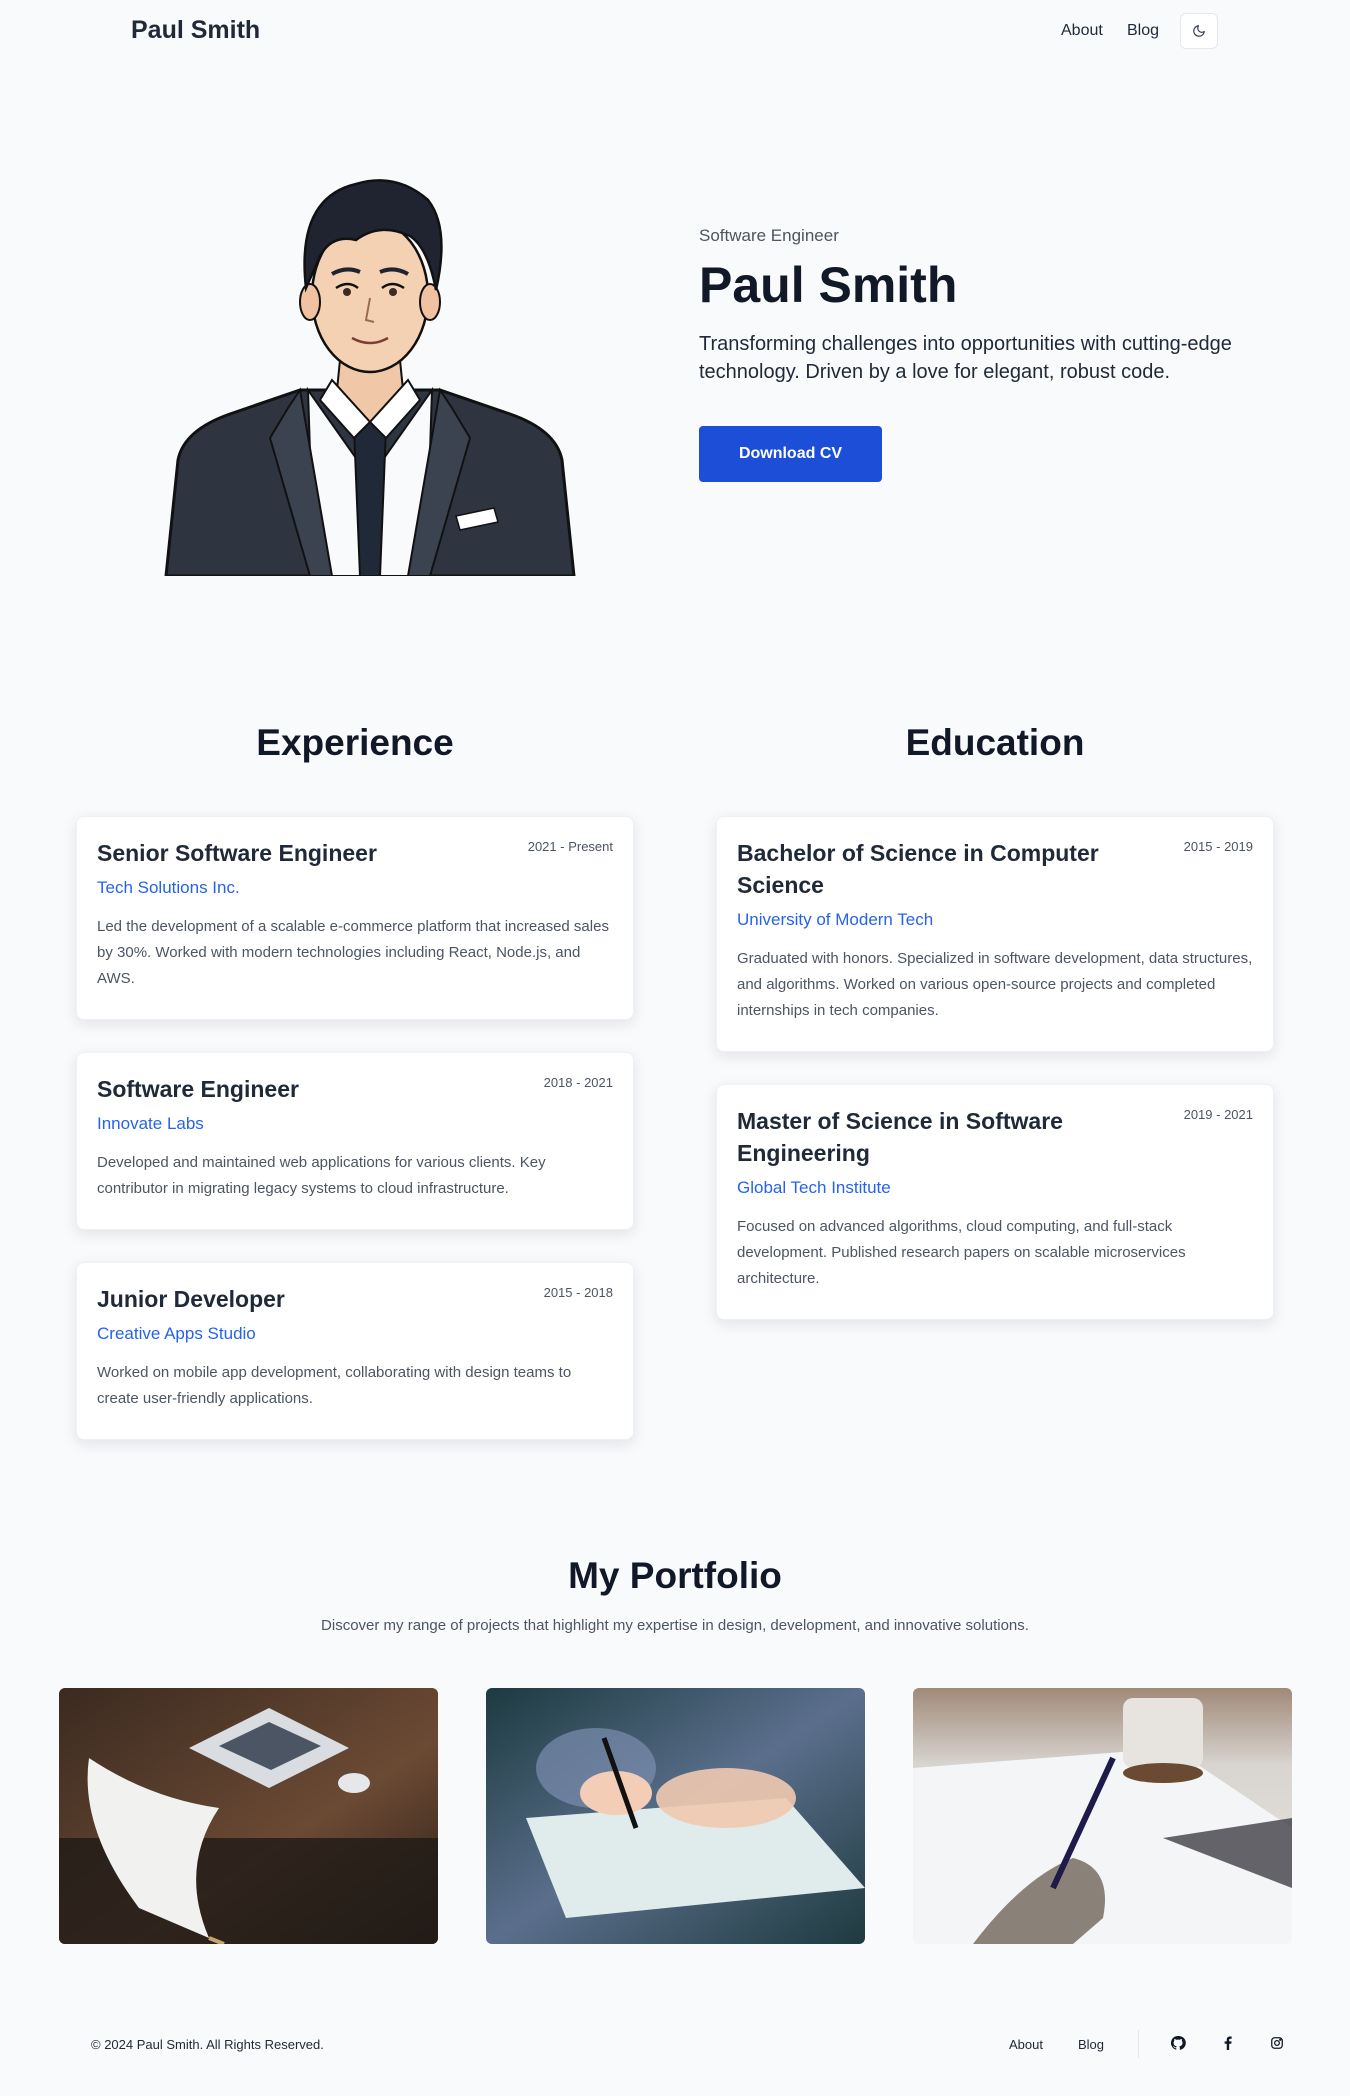 The image size is (1350, 2096). Describe the element at coordinates (578, 1082) in the screenshot. I see `card-date: 2018 - 2021` at that location.